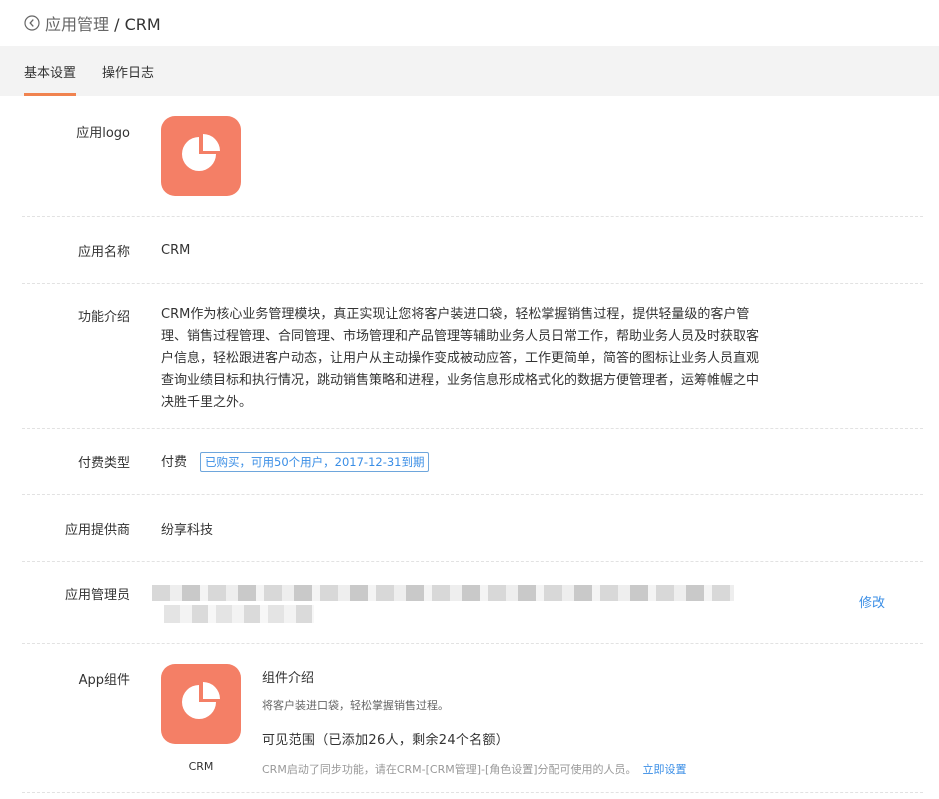 The width and height of the screenshot is (939, 799). Describe the element at coordinates (187, 530) in the screenshot. I see `vendor-value: 纷享科技` at that location.